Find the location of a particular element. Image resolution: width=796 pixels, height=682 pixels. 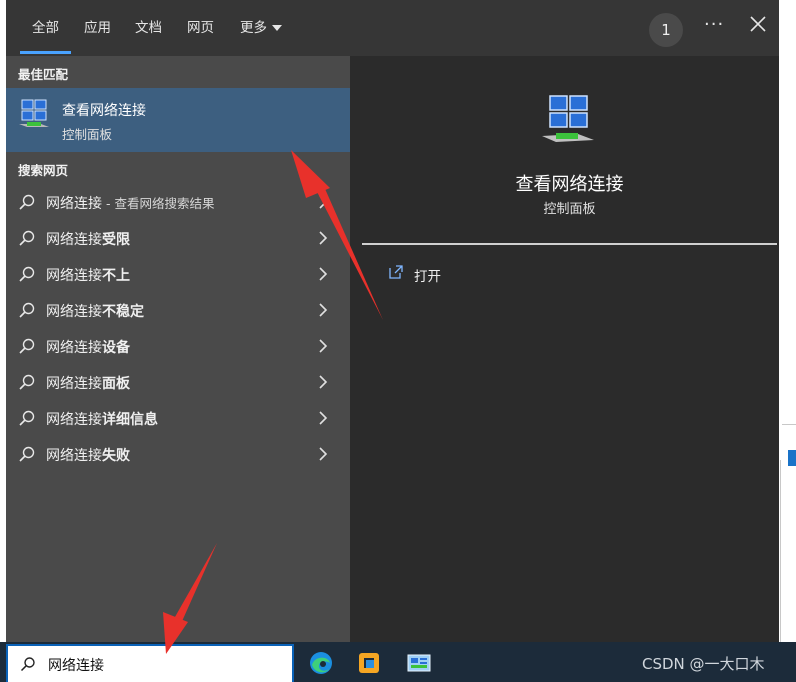

tab-documents: 文档 is located at coordinates (148, 30).